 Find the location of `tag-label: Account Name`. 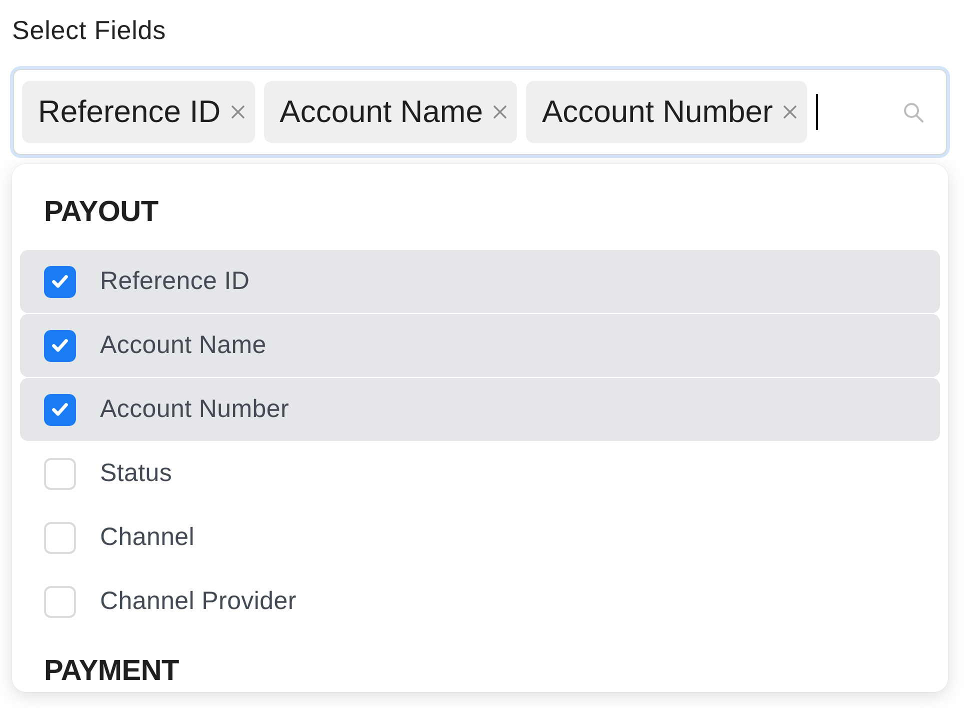

tag-label: Account Name is located at coordinates (381, 112).